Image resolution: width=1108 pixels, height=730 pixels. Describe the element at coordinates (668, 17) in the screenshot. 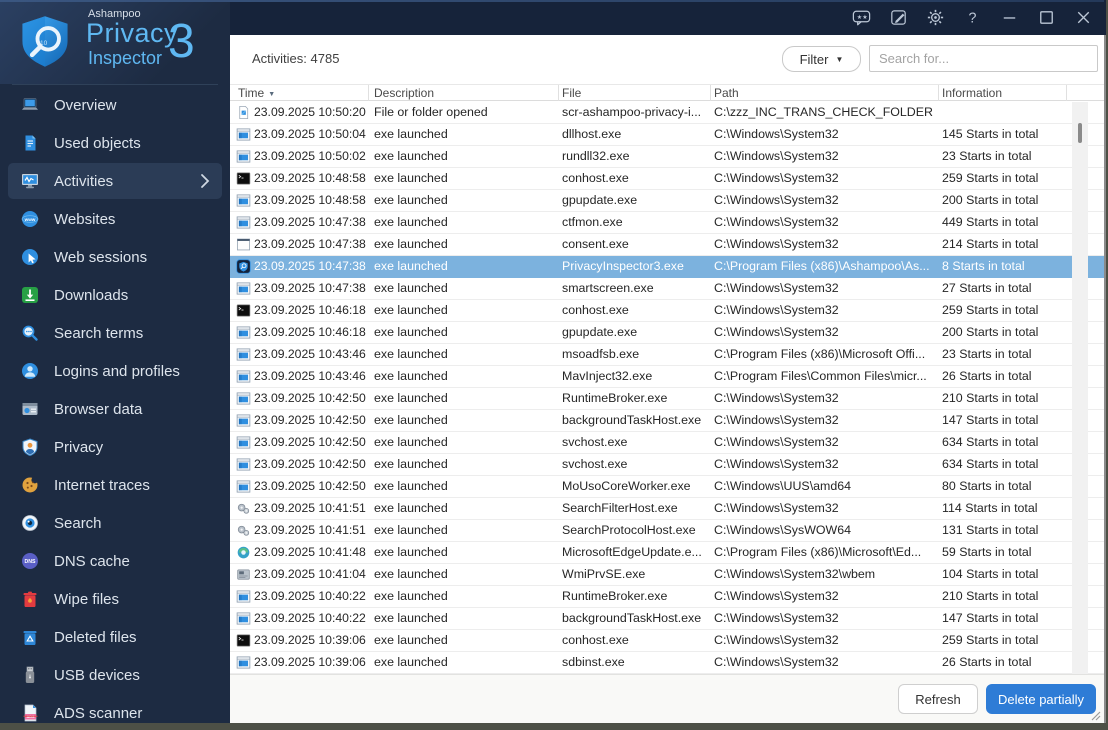

I see `titlebar: ★★?` at that location.